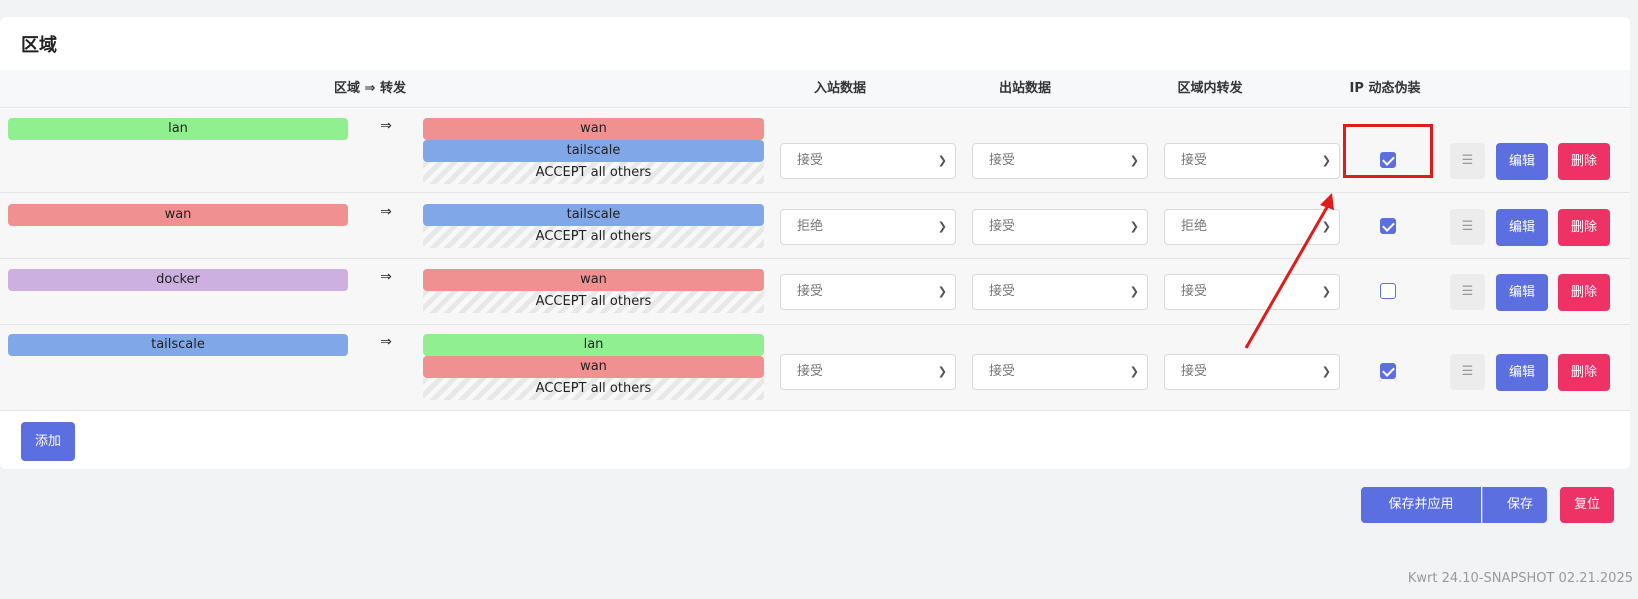  I want to click on reset-button: 复位, so click(1587, 505).